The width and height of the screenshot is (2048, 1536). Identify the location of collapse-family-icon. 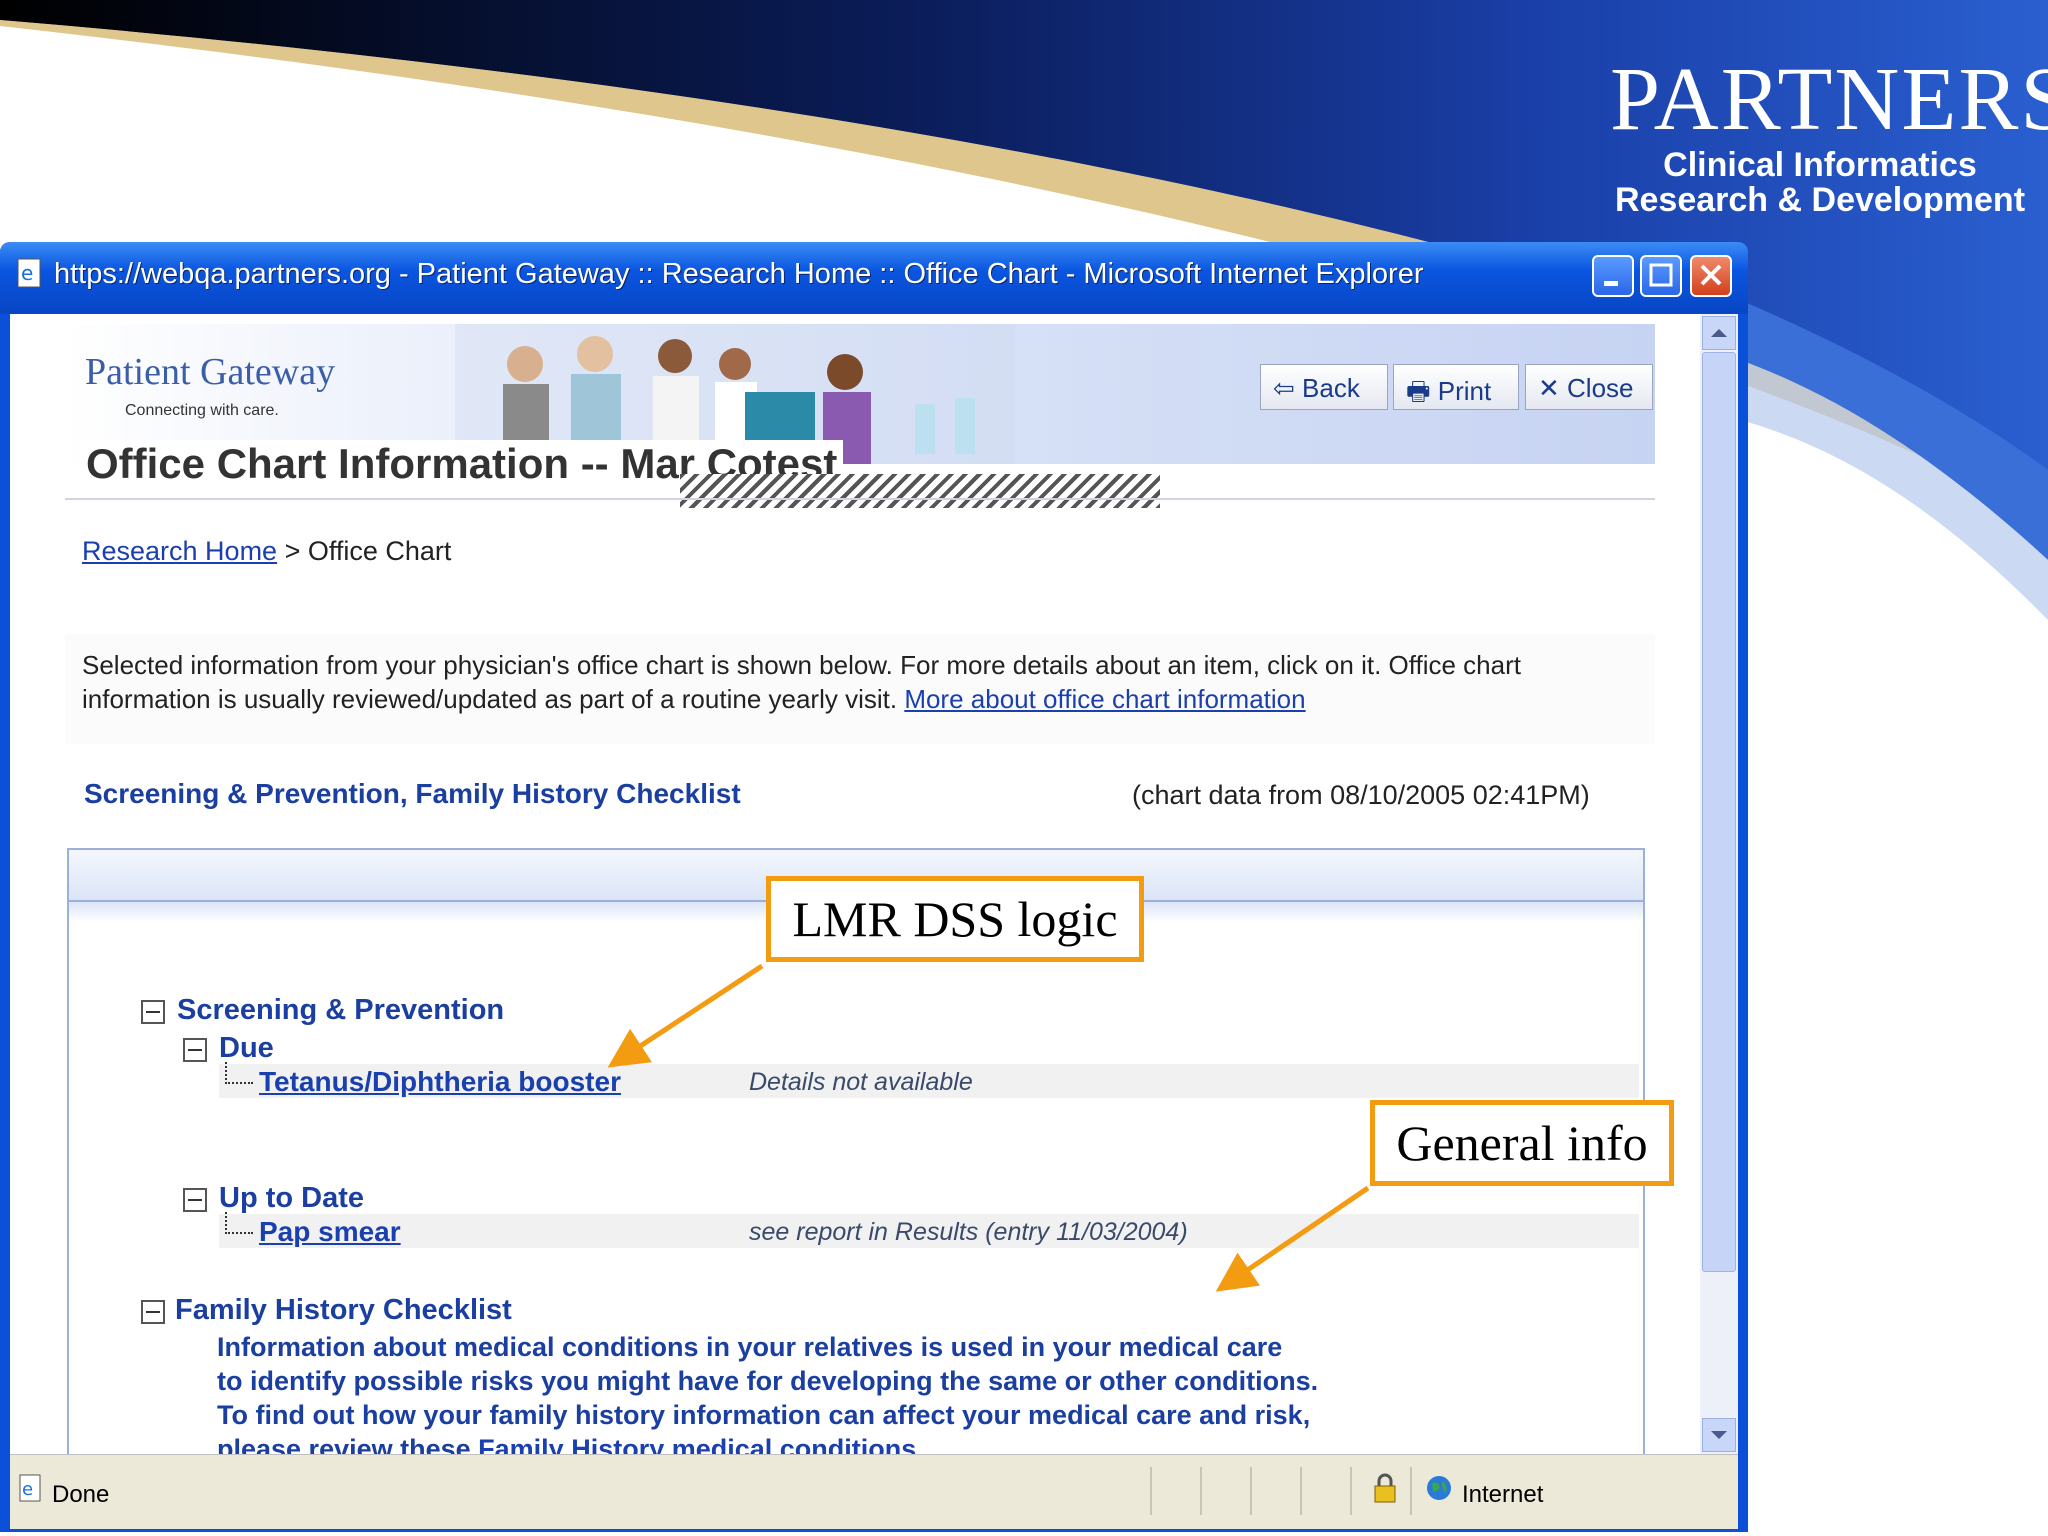
(153, 1312).